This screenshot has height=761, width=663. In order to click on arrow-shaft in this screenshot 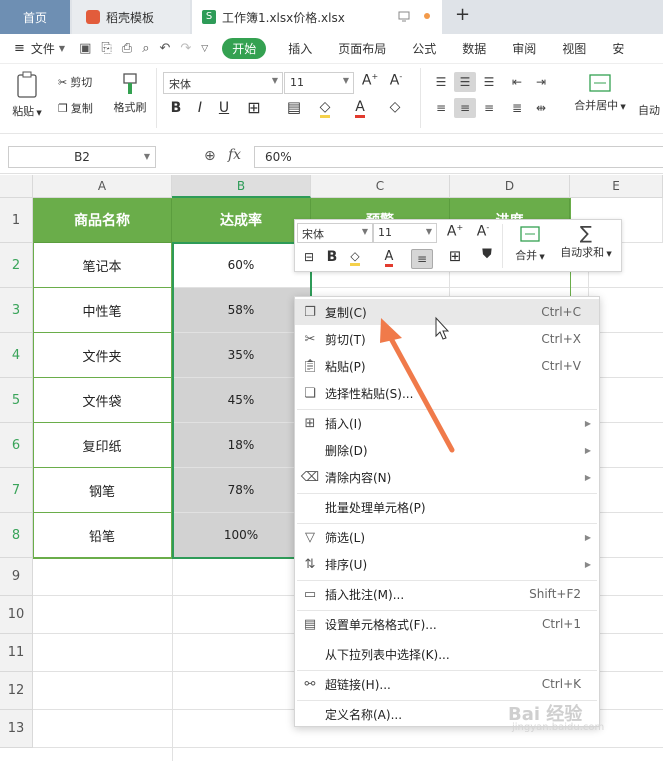, I will do `click(420, 391)`.